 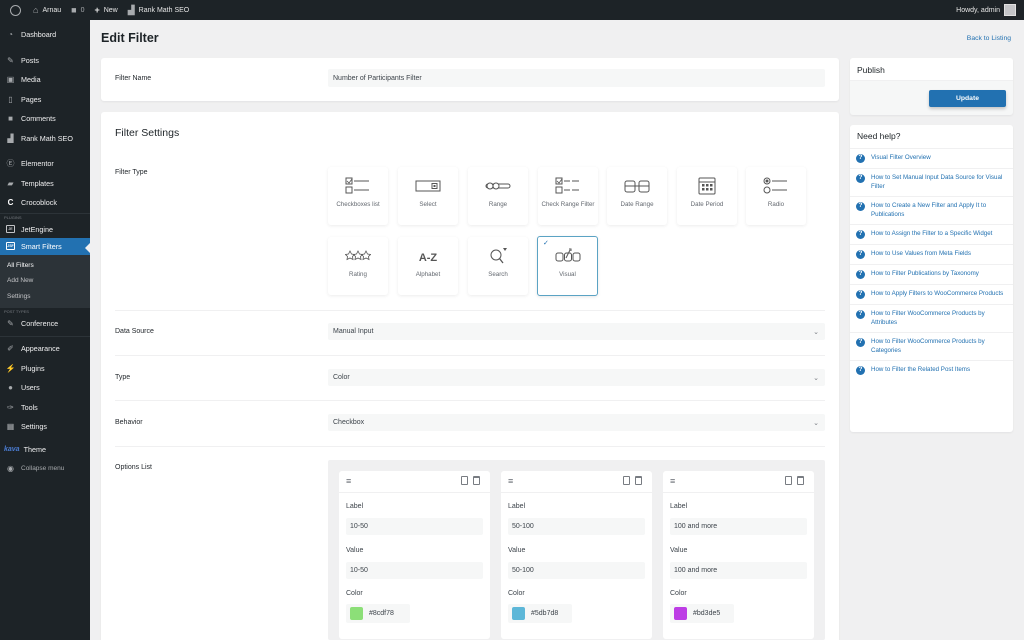 I want to click on new-content-link: + New, so click(x=105, y=10).